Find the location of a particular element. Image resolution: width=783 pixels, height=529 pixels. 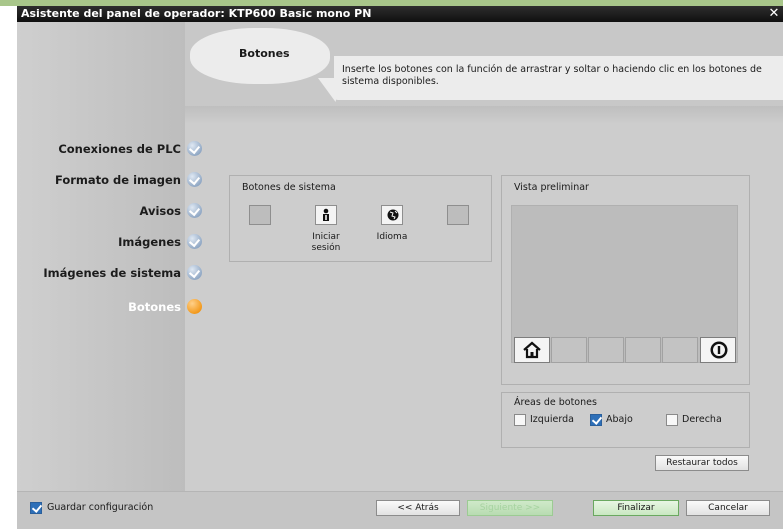

nav-item-label: Conexiones de PLC is located at coordinates (119, 148).